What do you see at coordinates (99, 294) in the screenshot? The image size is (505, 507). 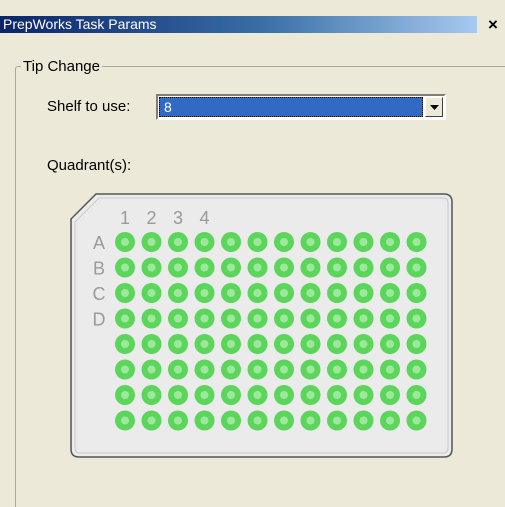 I see `row-label: C` at bounding box center [99, 294].